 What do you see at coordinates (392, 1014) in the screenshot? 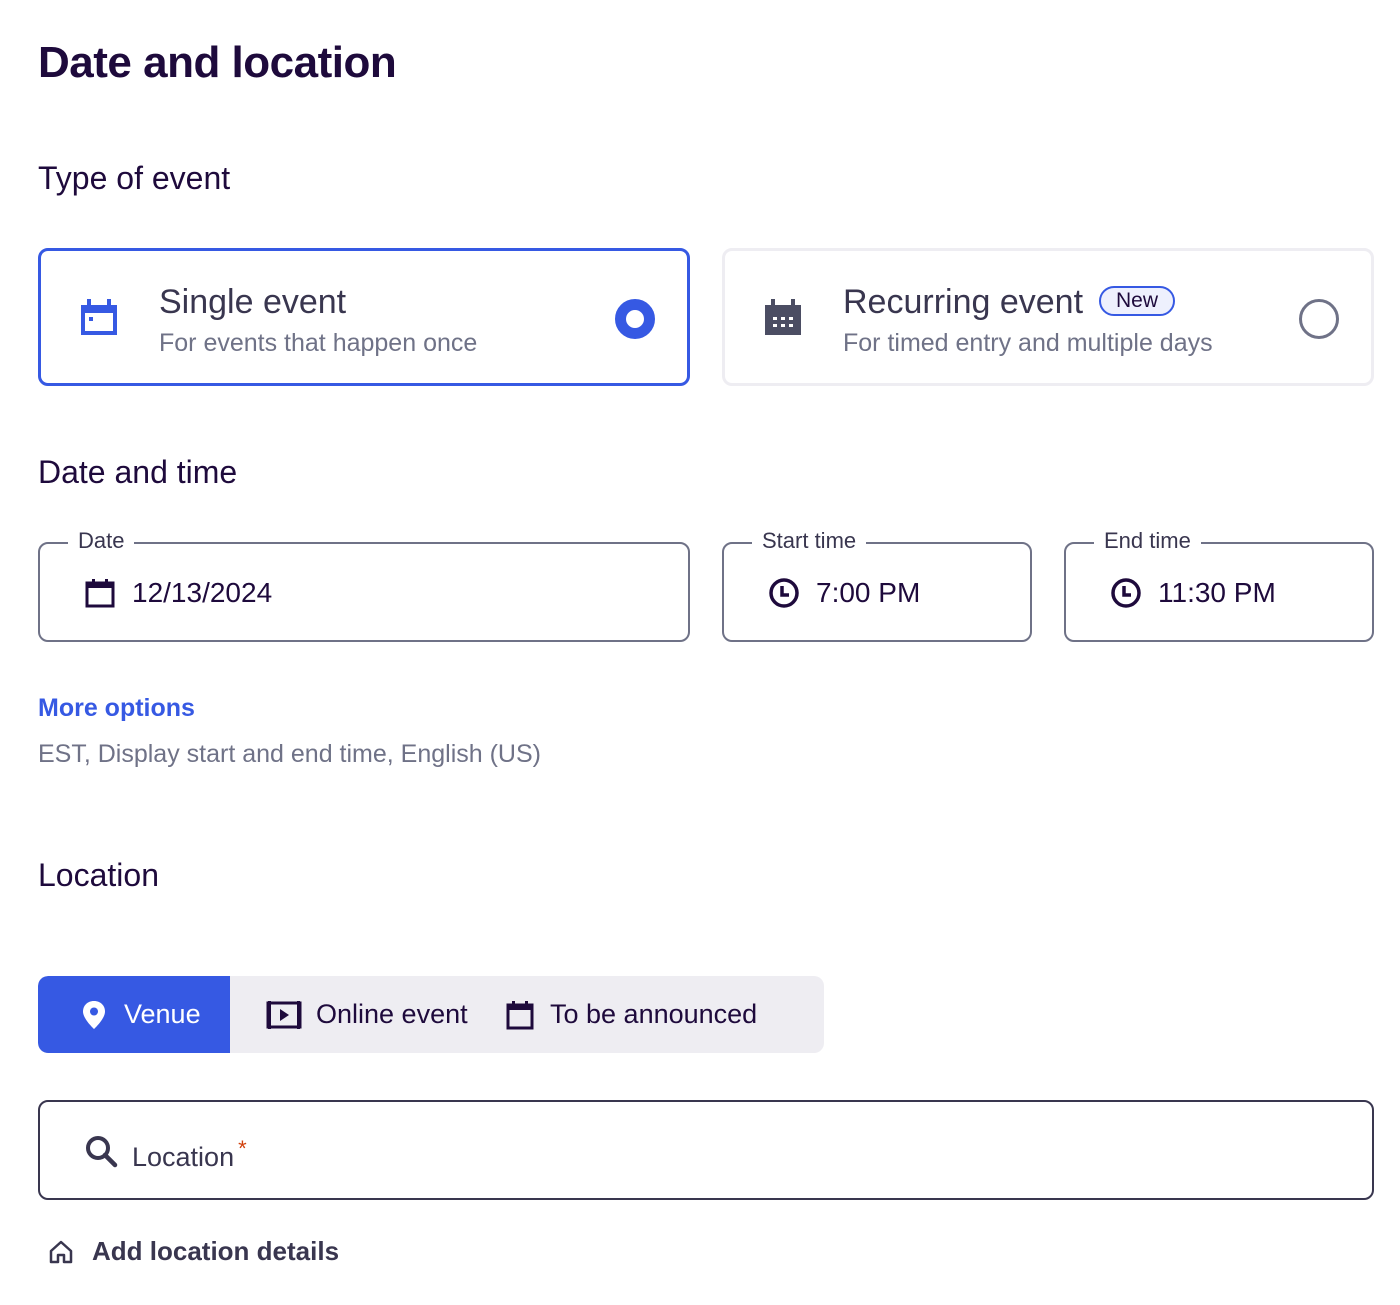
I see `online-event-tab-label: Online event` at bounding box center [392, 1014].